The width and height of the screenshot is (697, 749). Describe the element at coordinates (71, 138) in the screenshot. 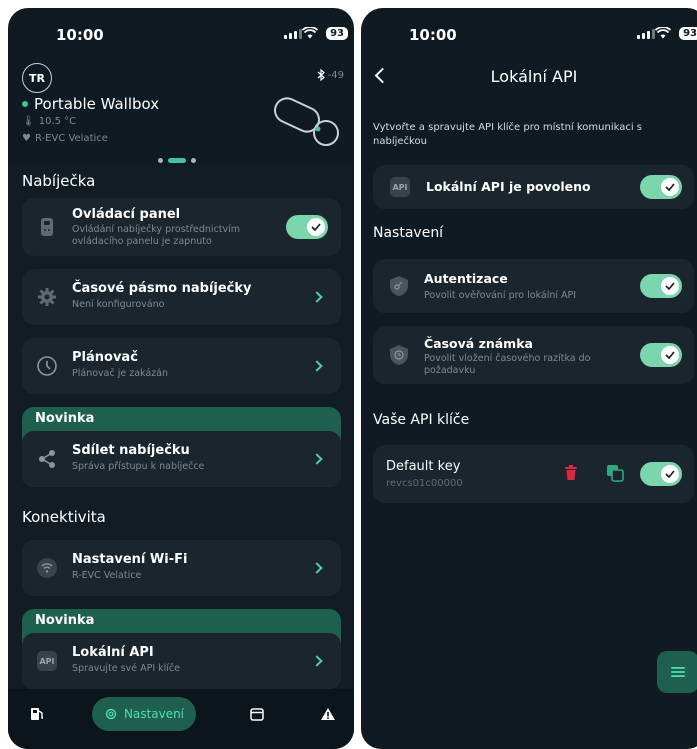

I see `location-text: R-EVC Velatice` at that location.